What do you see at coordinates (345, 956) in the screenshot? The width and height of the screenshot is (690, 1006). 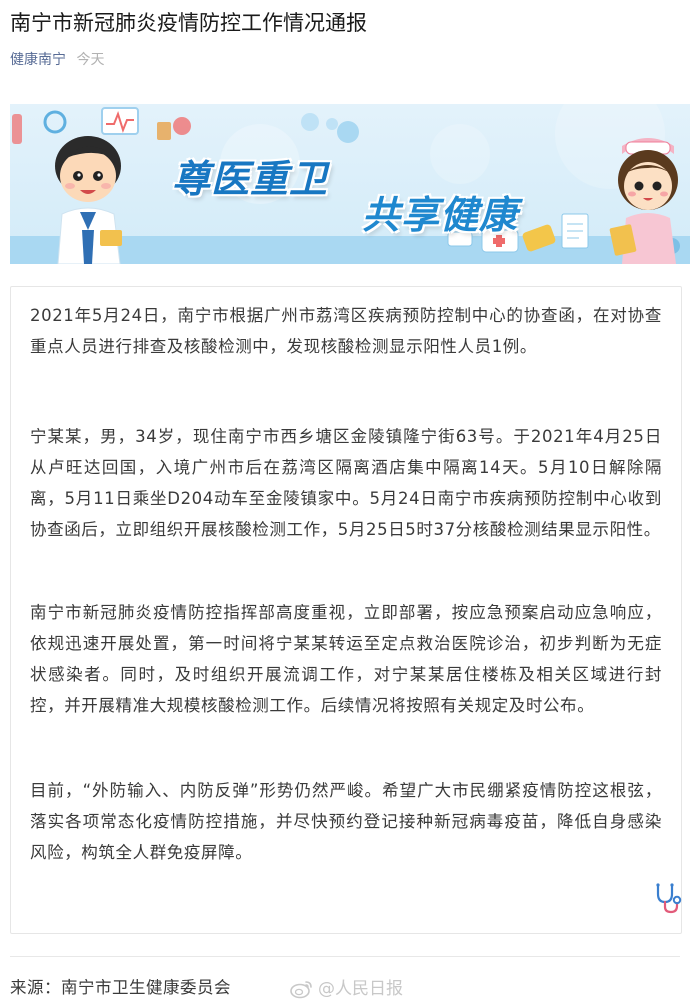 I see `footer-divider` at bounding box center [345, 956].